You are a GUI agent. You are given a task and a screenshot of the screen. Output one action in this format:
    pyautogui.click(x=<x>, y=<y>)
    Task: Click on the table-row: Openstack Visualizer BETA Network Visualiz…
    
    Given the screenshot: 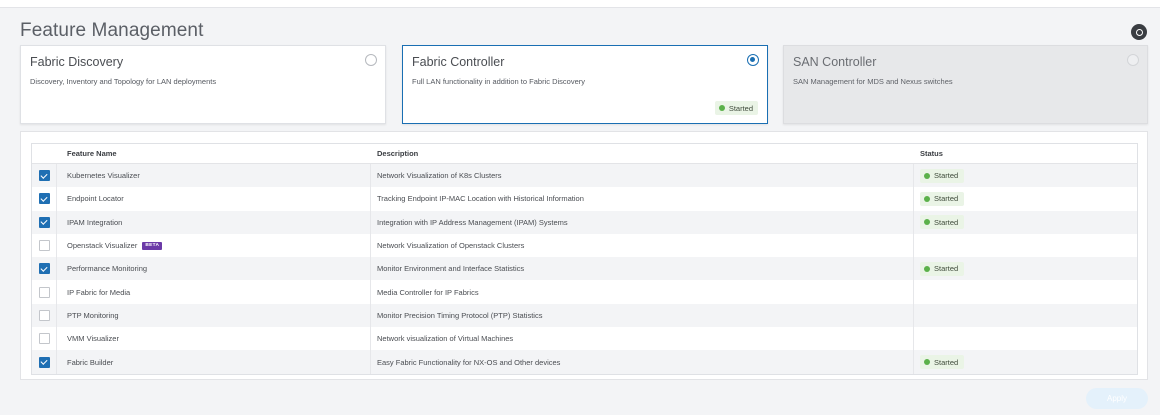 What is the action you would take?
    pyautogui.click(x=584, y=245)
    